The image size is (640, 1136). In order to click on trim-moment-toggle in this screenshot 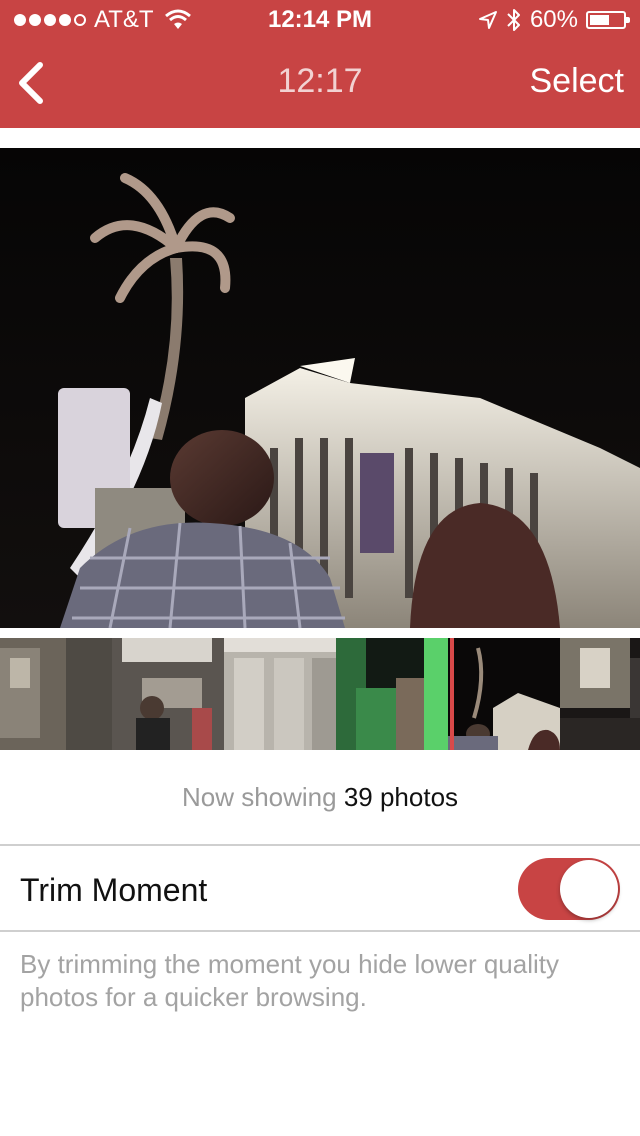, I will do `click(569, 889)`.